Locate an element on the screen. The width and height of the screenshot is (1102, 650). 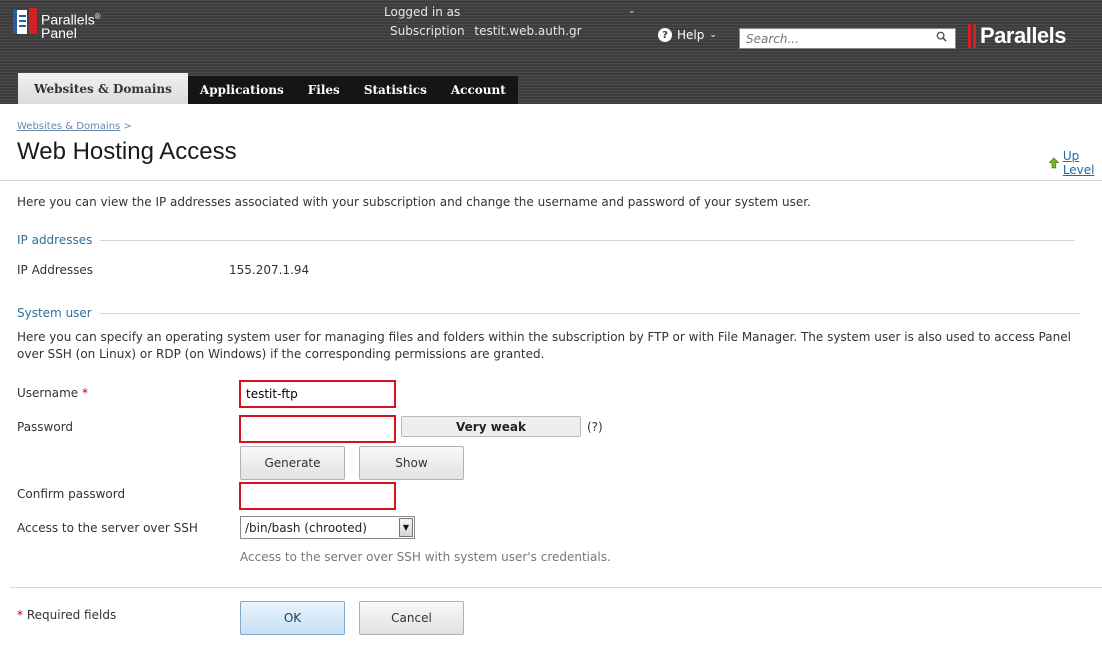
username-field is located at coordinates (317, 394).